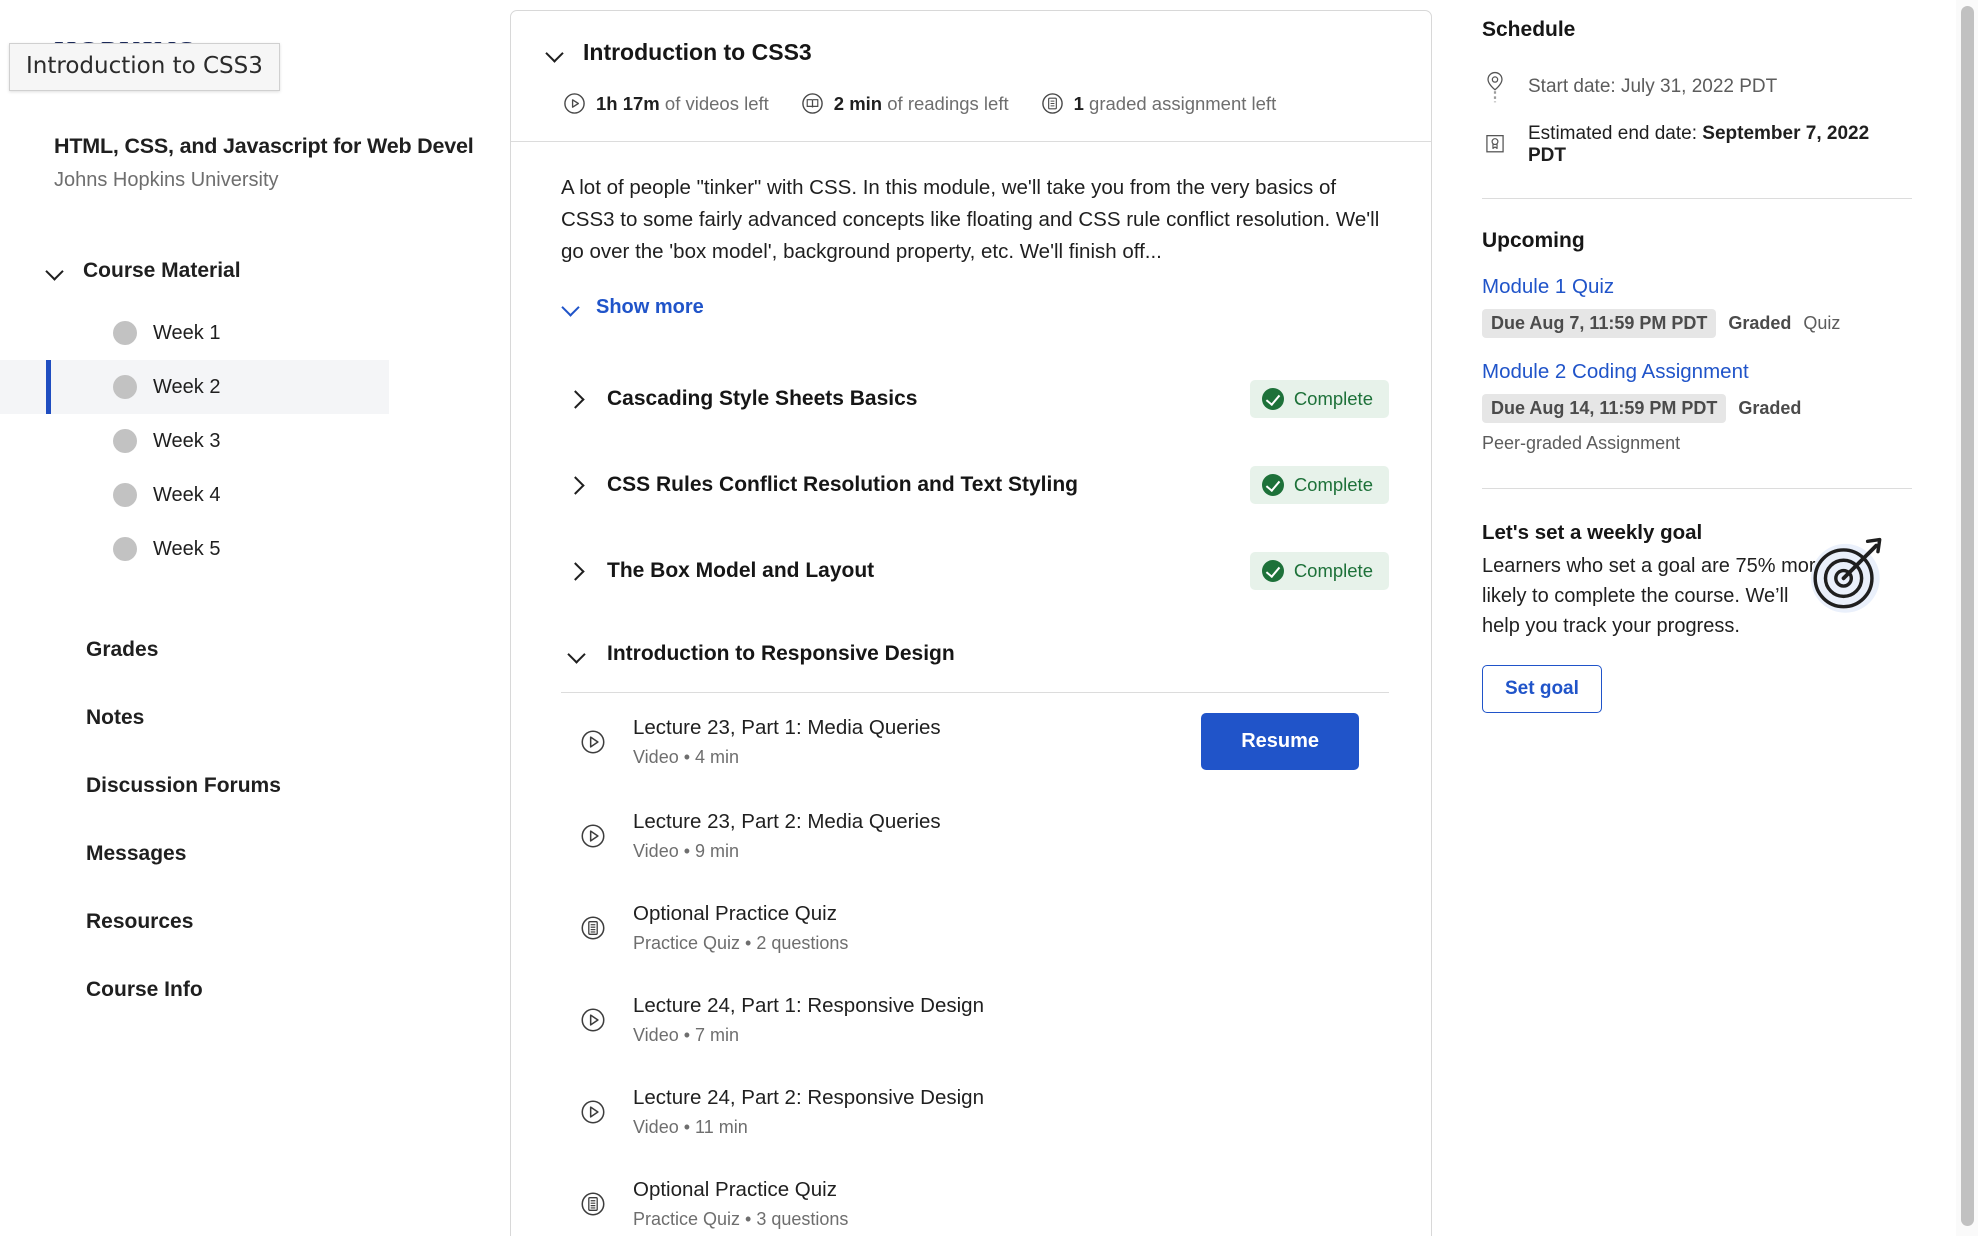  Describe the element at coordinates (741, 1219) in the screenshot. I see `list-item-subtitle: Practice Quiz • 3 questions` at that location.